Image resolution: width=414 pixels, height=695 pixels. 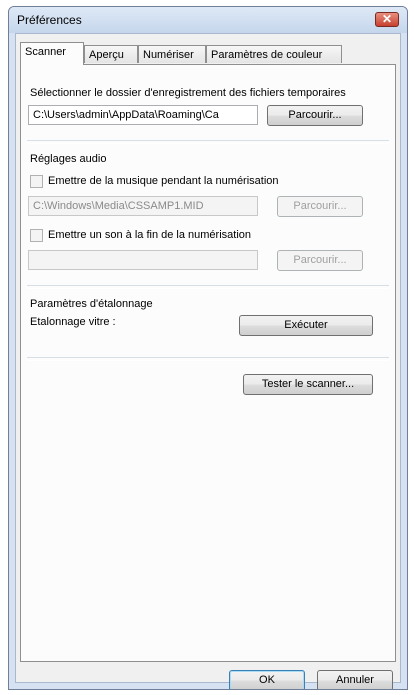 I want to click on end-sound-checkbox, so click(x=36, y=235).